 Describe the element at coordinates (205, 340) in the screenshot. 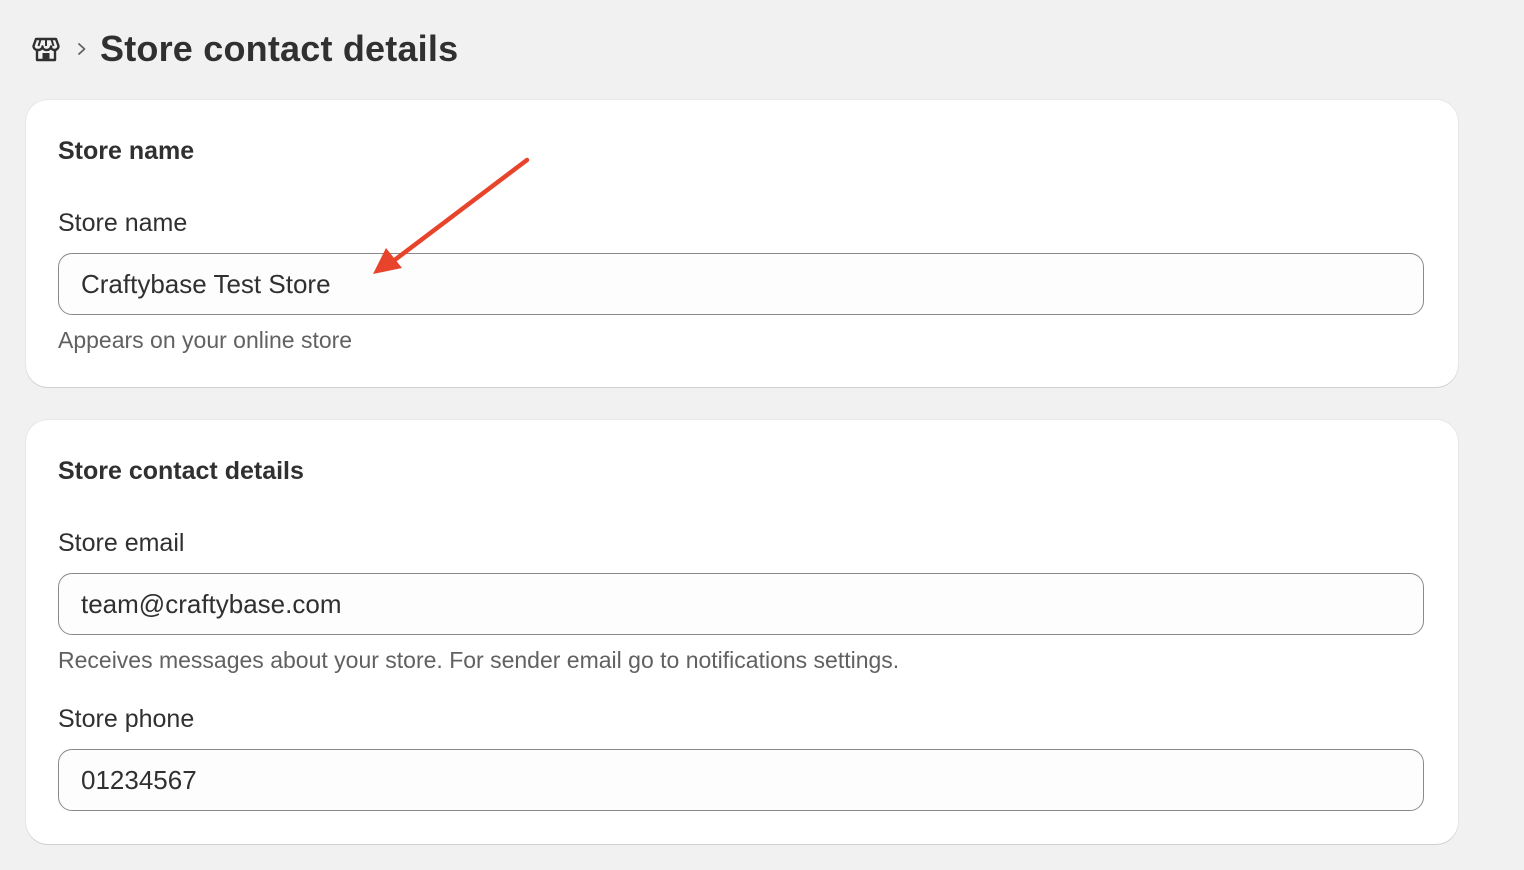

I see `store-name-help-text: Appears on your online store` at that location.